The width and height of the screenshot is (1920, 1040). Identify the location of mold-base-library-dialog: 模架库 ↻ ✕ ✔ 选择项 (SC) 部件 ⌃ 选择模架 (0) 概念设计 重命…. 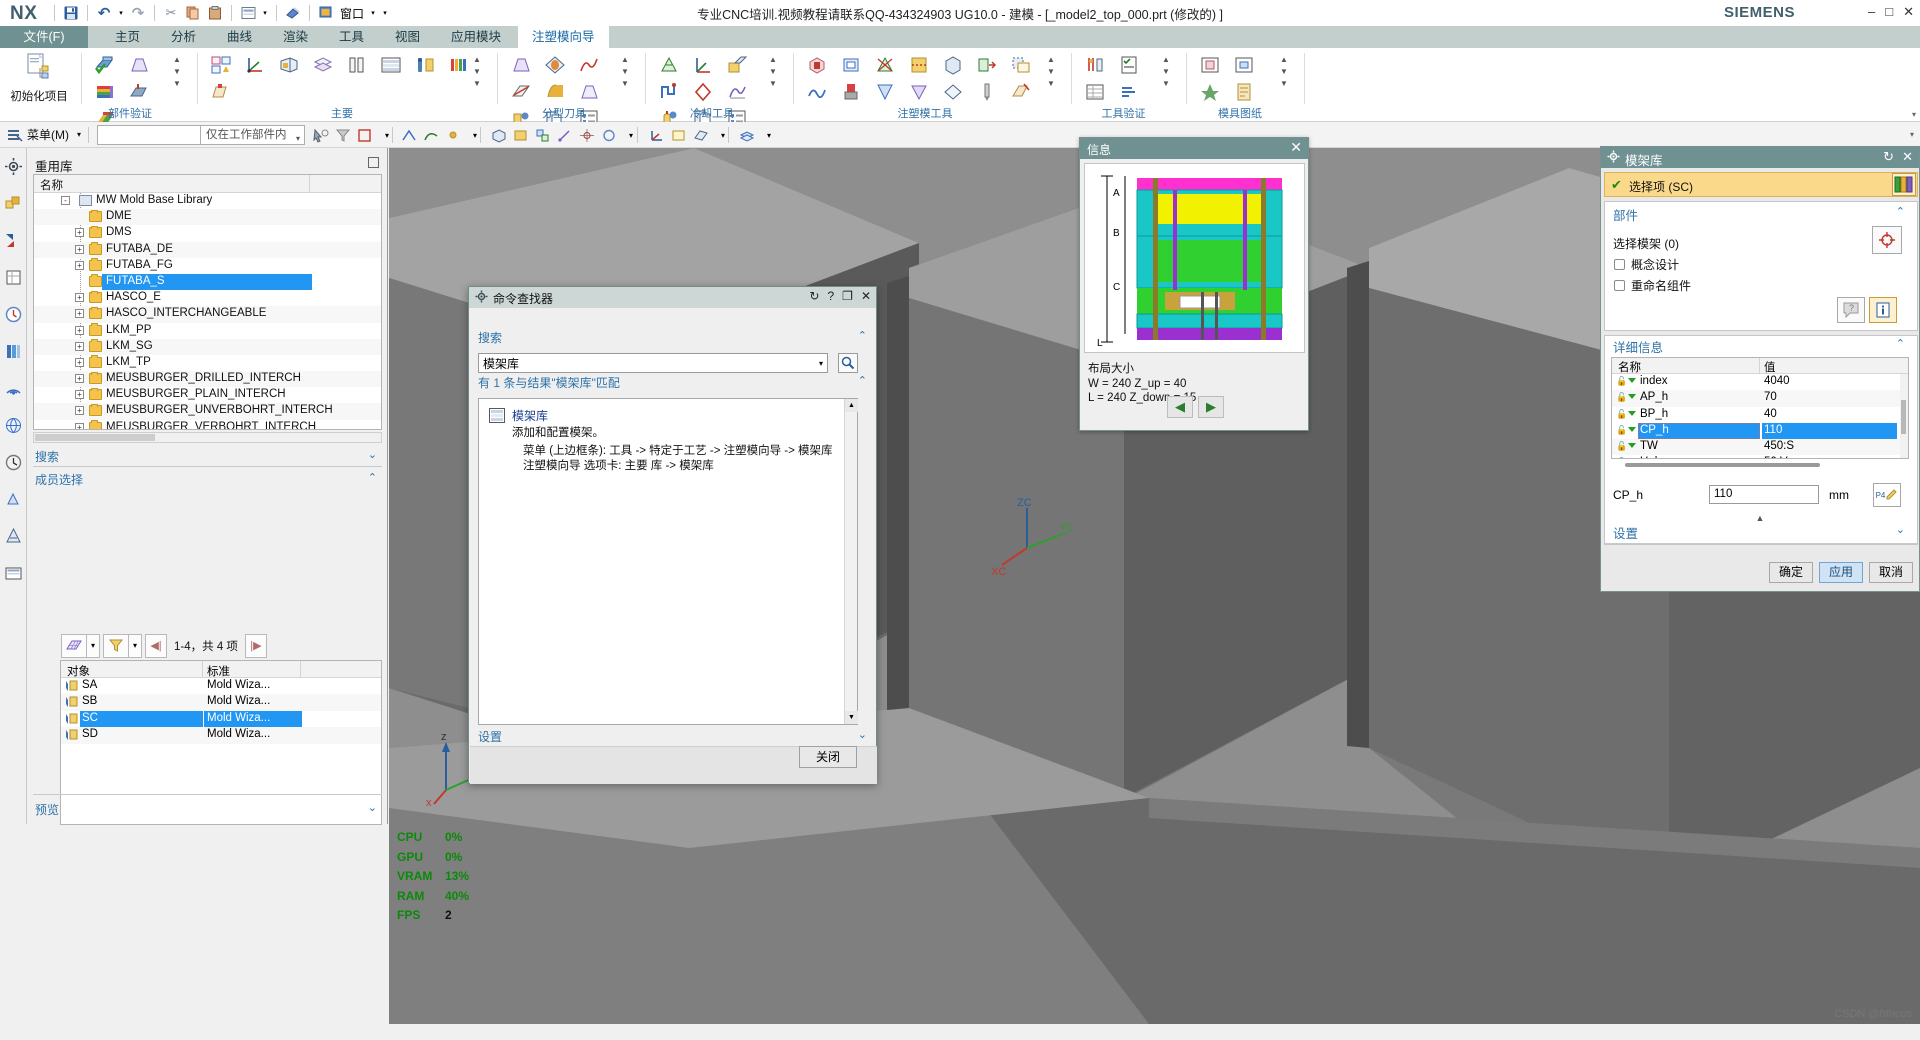
(1760, 369).